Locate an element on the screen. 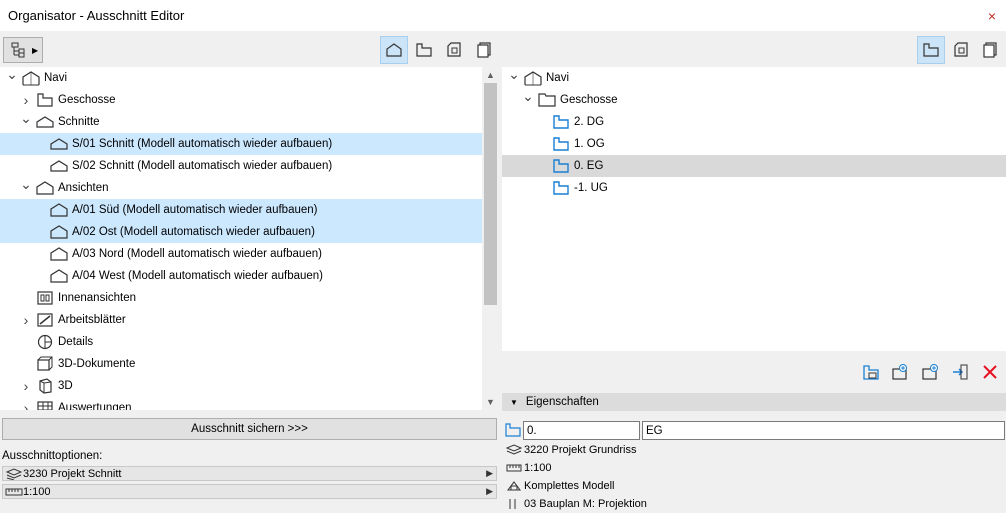 The width and height of the screenshot is (1006, 513). view-map-item: Innenansichten is located at coordinates (241, 298).